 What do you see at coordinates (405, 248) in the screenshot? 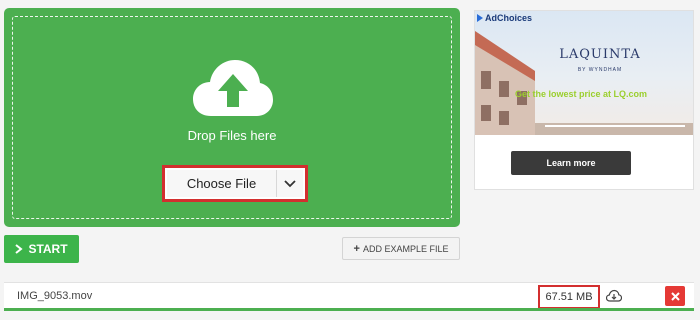
I see `add-example-label: ADD EXAMPLE FILE` at bounding box center [405, 248].